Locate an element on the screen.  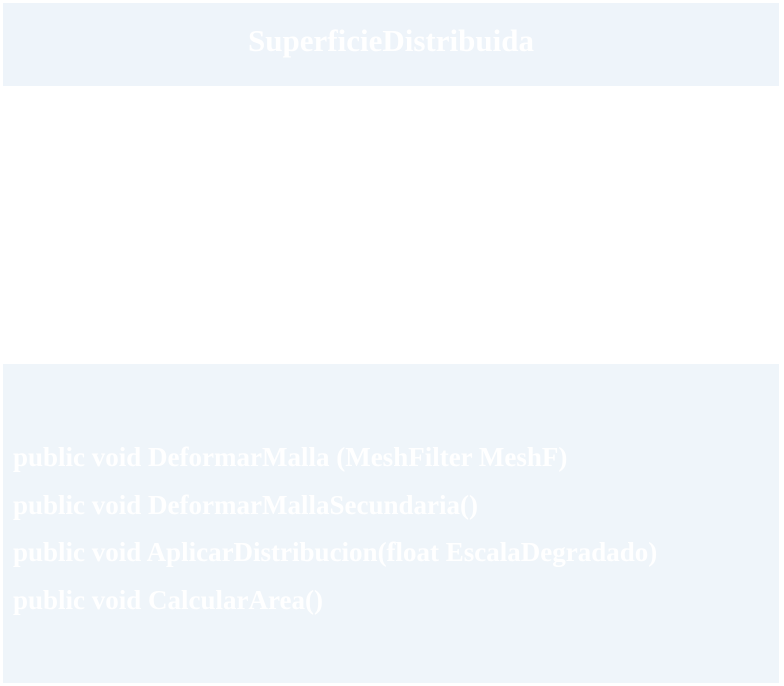
class-header: SuperficieDistribuida is located at coordinates (391, 44).